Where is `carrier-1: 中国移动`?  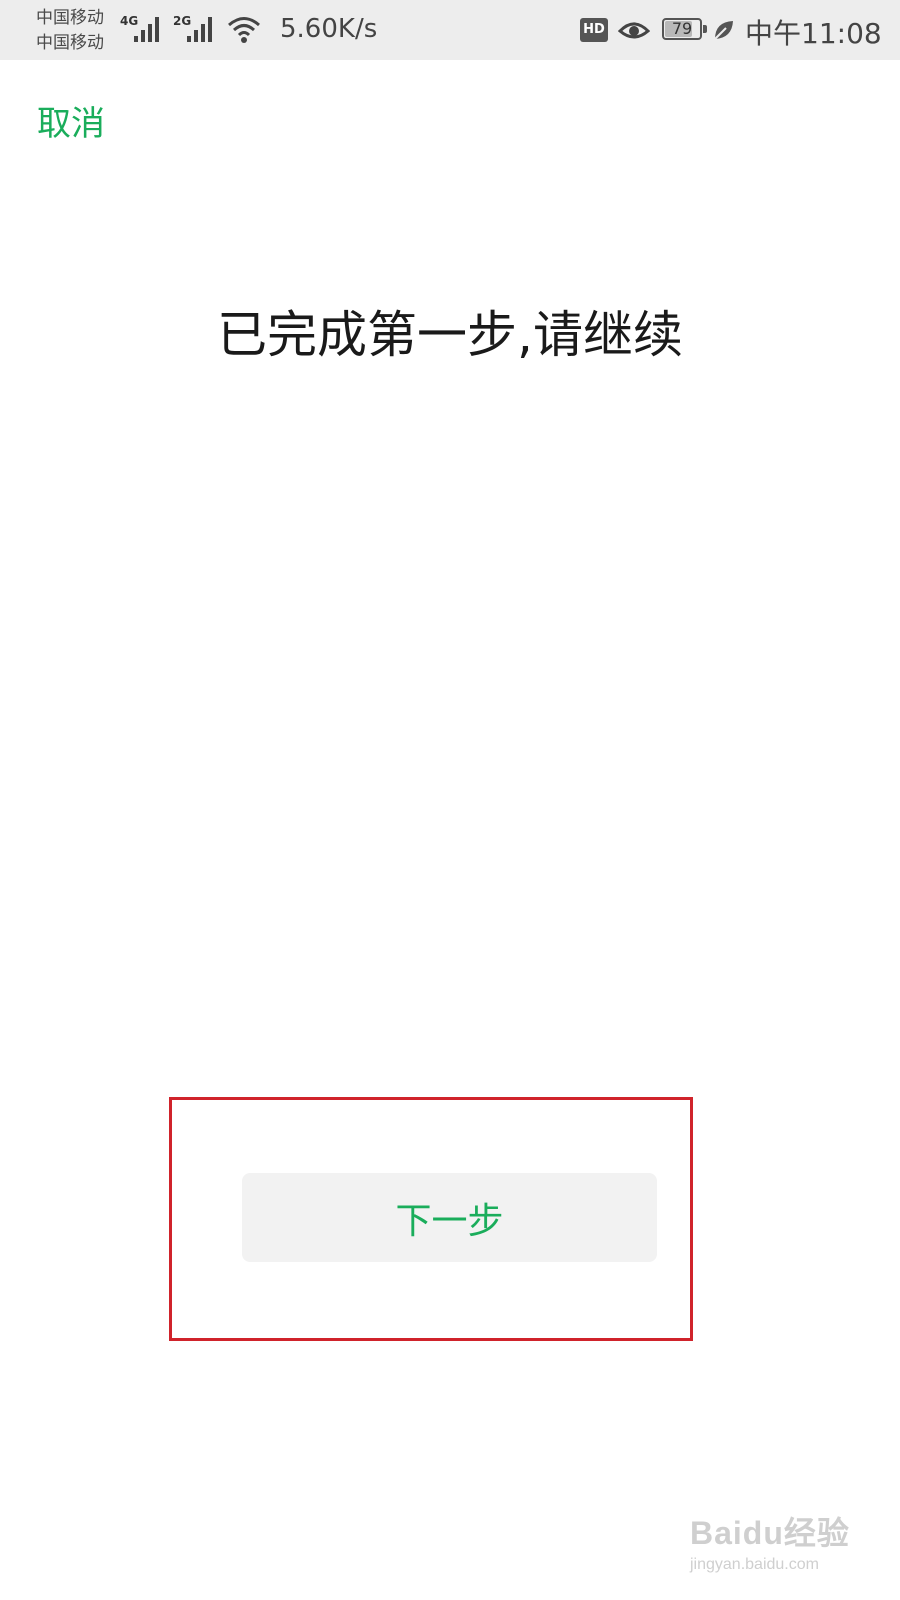
carrier-1: 中国移动 is located at coordinates (70, 18).